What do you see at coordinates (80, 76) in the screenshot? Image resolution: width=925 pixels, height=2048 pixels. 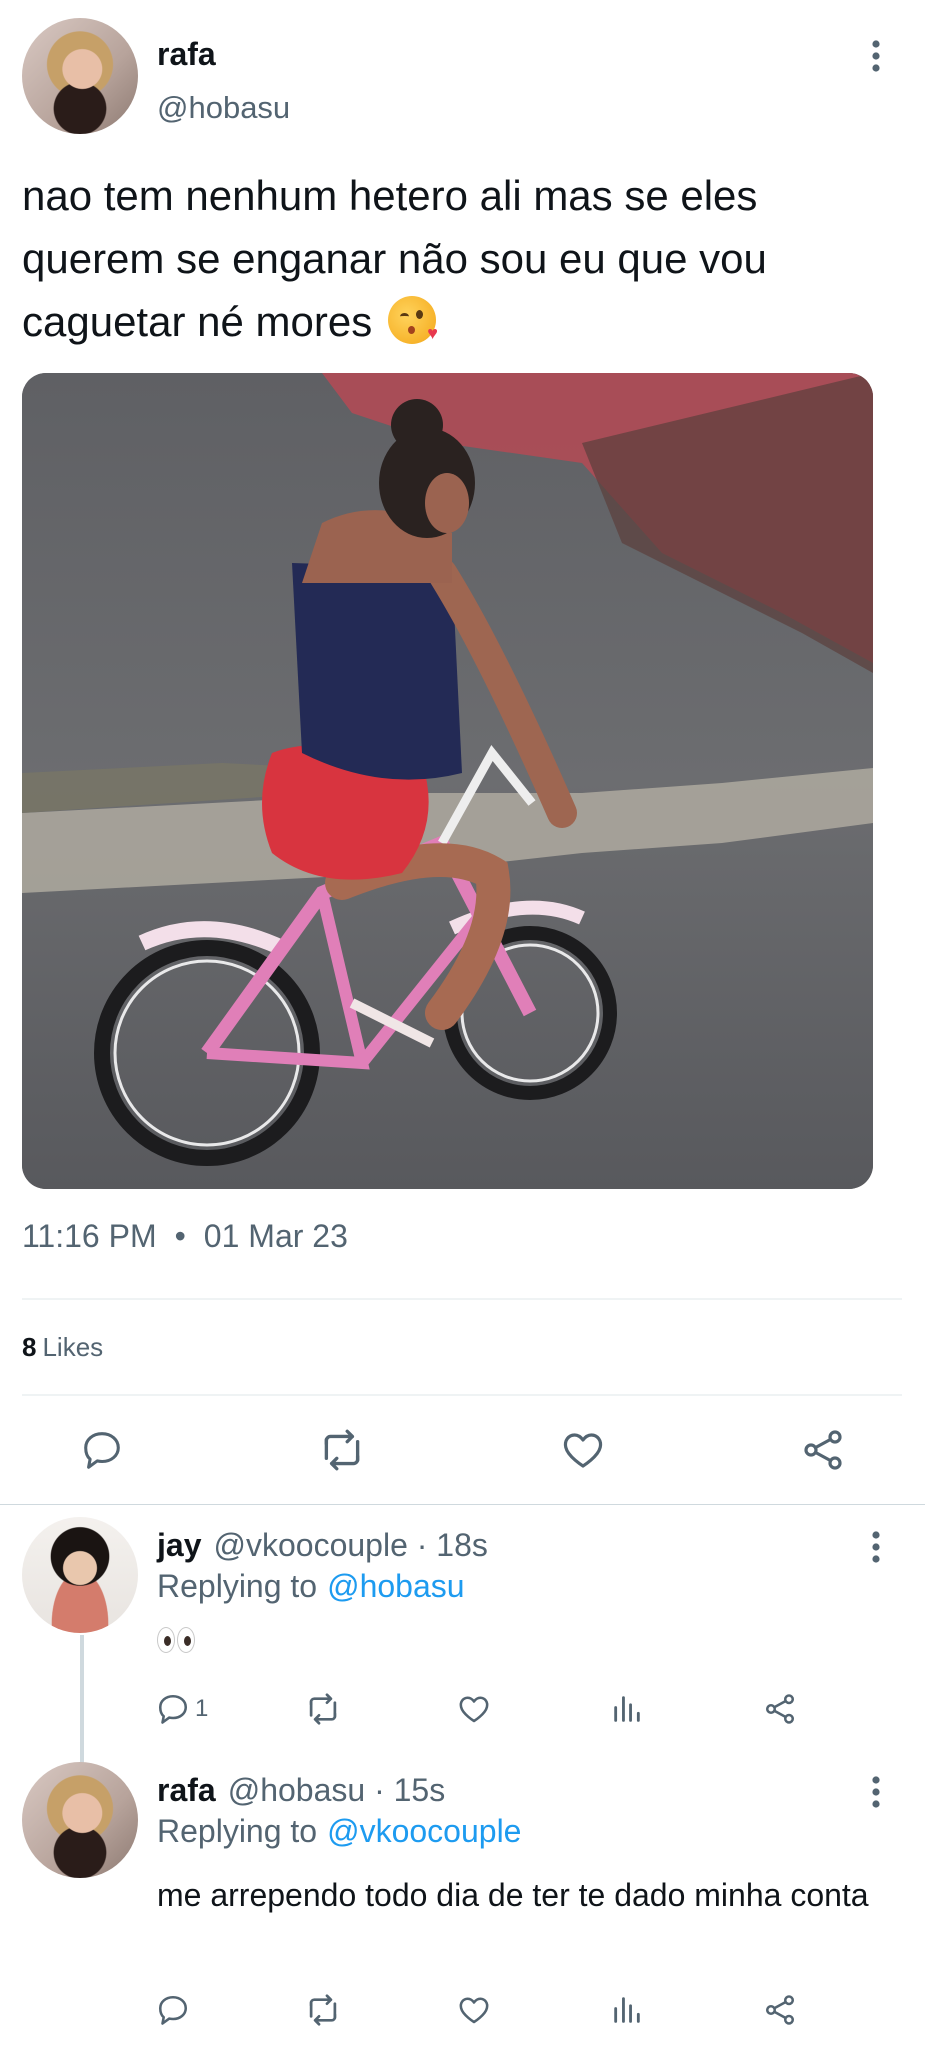 I see `author-avatar` at bounding box center [80, 76].